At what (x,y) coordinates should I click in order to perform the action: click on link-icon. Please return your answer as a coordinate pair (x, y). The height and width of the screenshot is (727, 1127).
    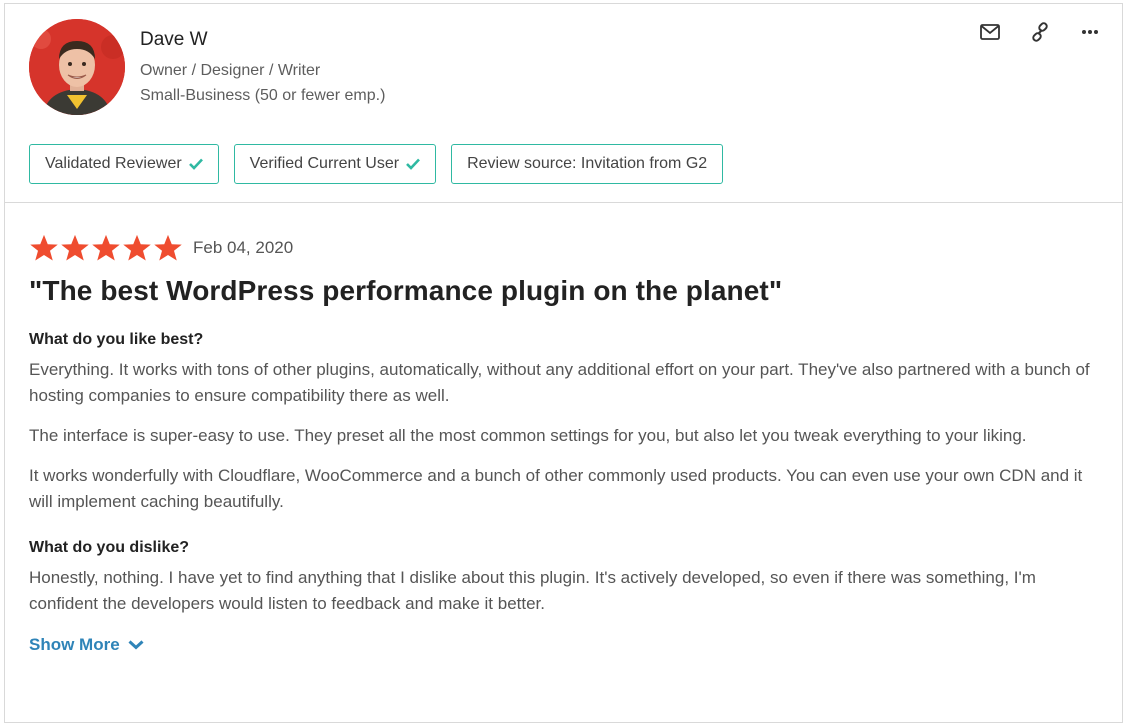
    Looking at the image, I should click on (1040, 32).